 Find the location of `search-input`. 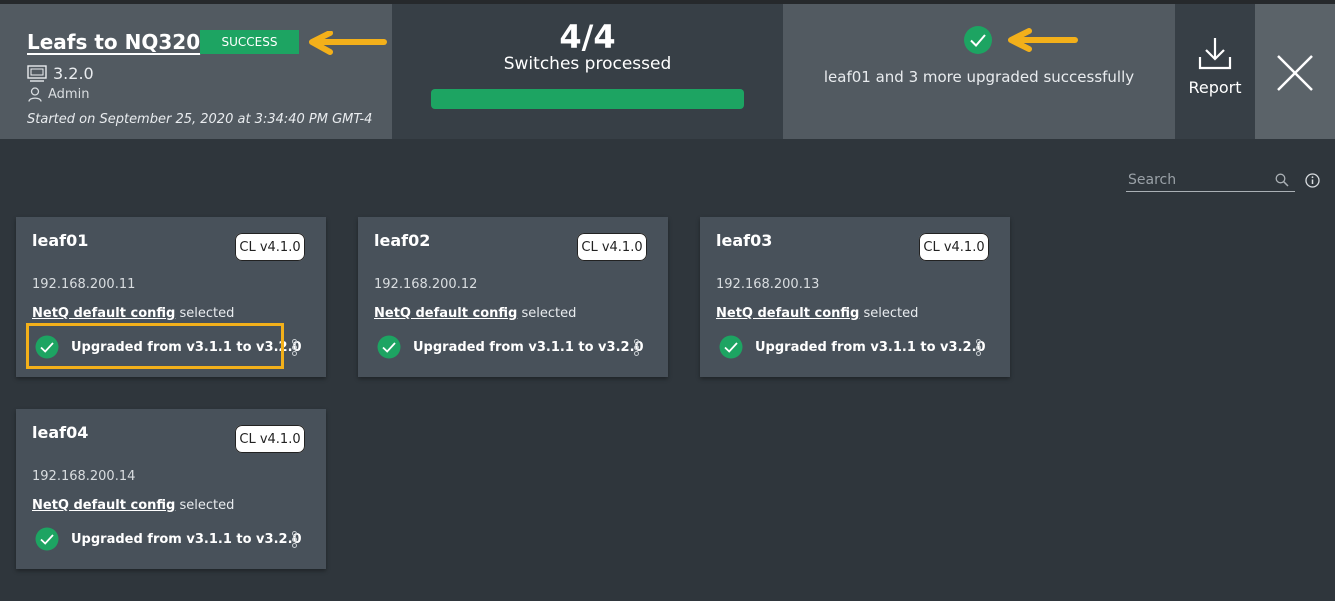

search-input is located at coordinates (1199, 180).